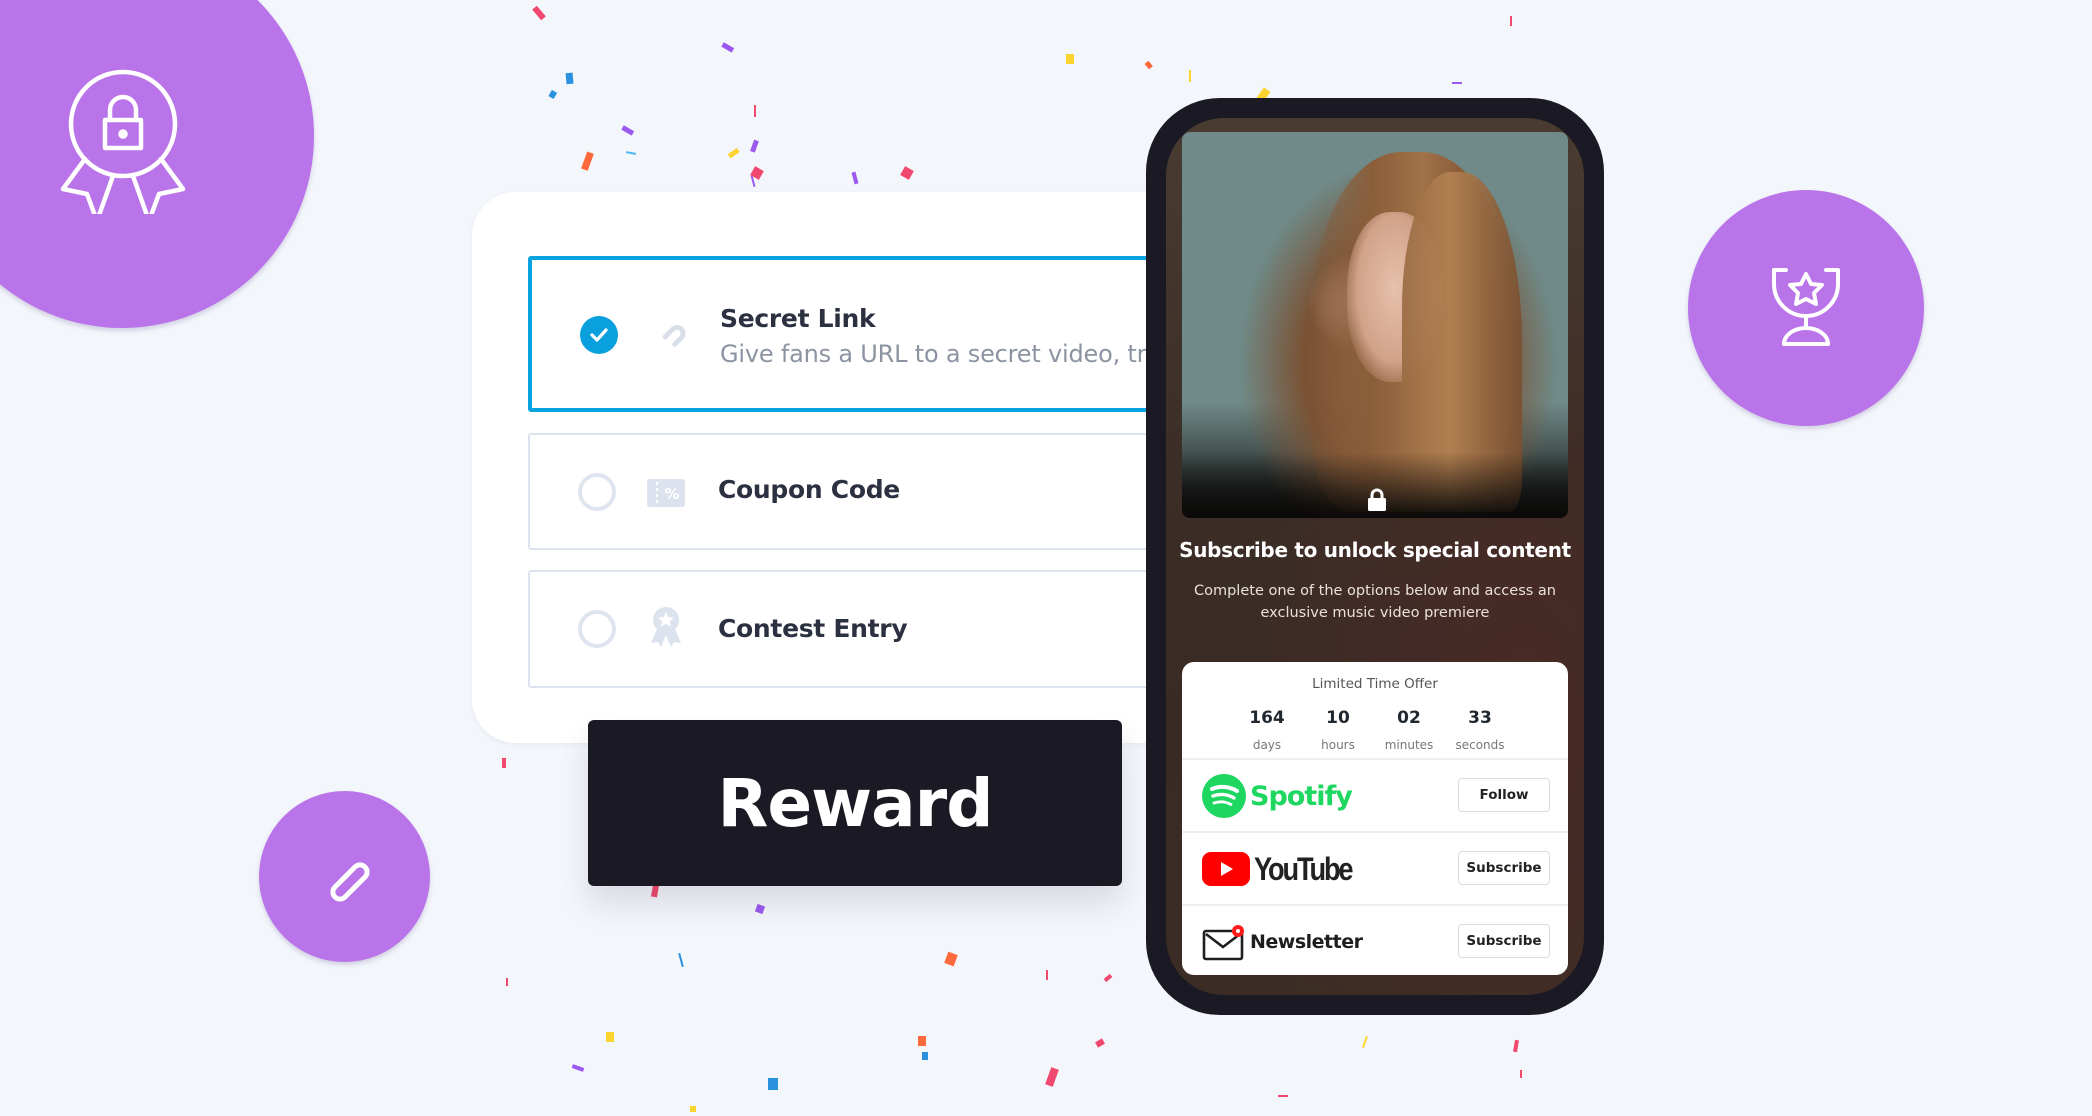 This screenshot has height=1116, width=2092. I want to click on option-contest-entry: Contest Entry, so click(868, 629).